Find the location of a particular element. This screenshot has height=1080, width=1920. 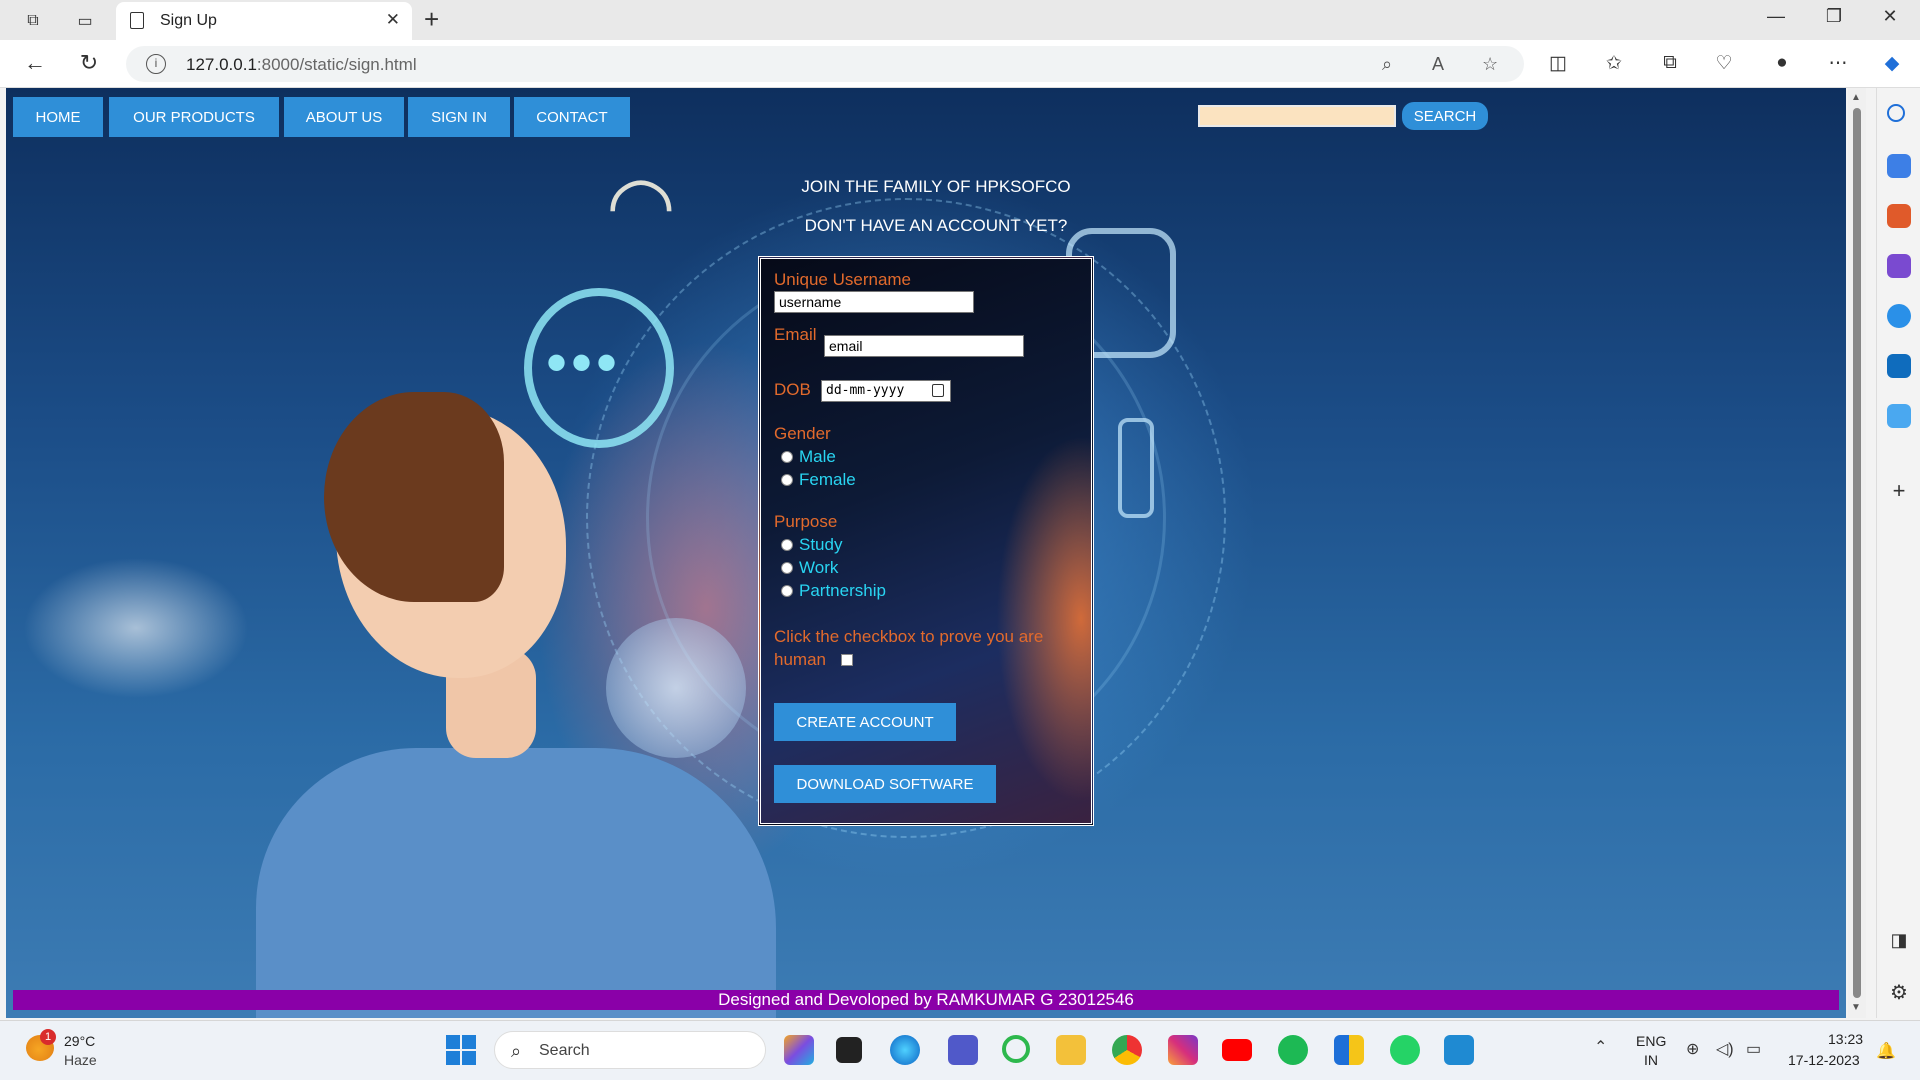

weather-desc: Haze is located at coordinates (80, 1060).